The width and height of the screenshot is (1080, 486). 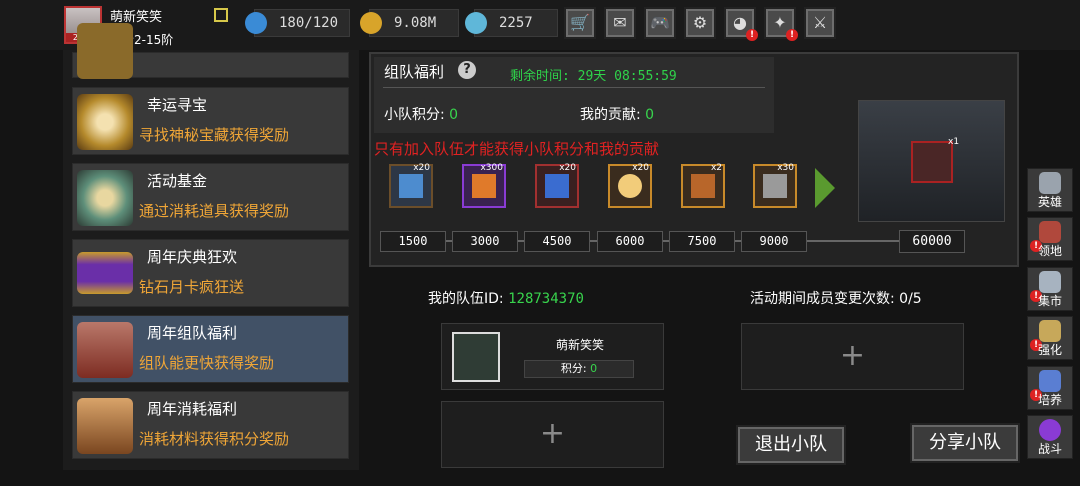 What do you see at coordinates (620, 23) in the screenshot?
I see `mail-icon: ✉` at bounding box center [620, 23].